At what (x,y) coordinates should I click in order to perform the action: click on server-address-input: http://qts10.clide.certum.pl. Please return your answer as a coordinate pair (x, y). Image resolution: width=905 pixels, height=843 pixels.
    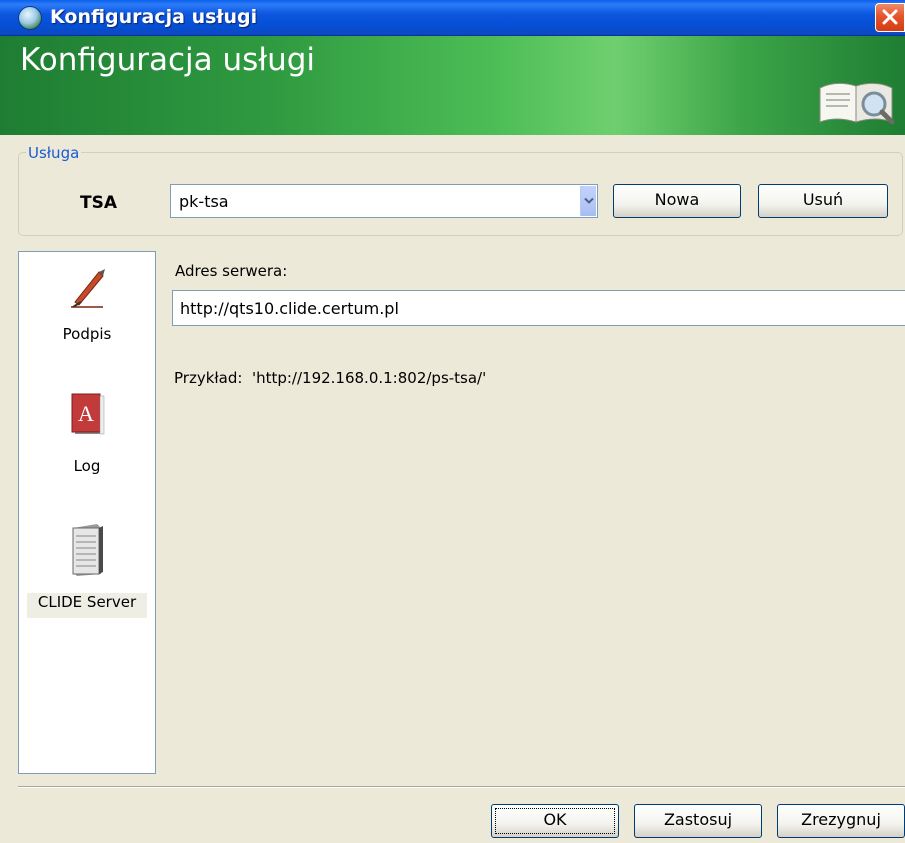
    Looking at the image, I should click on (538, 308).